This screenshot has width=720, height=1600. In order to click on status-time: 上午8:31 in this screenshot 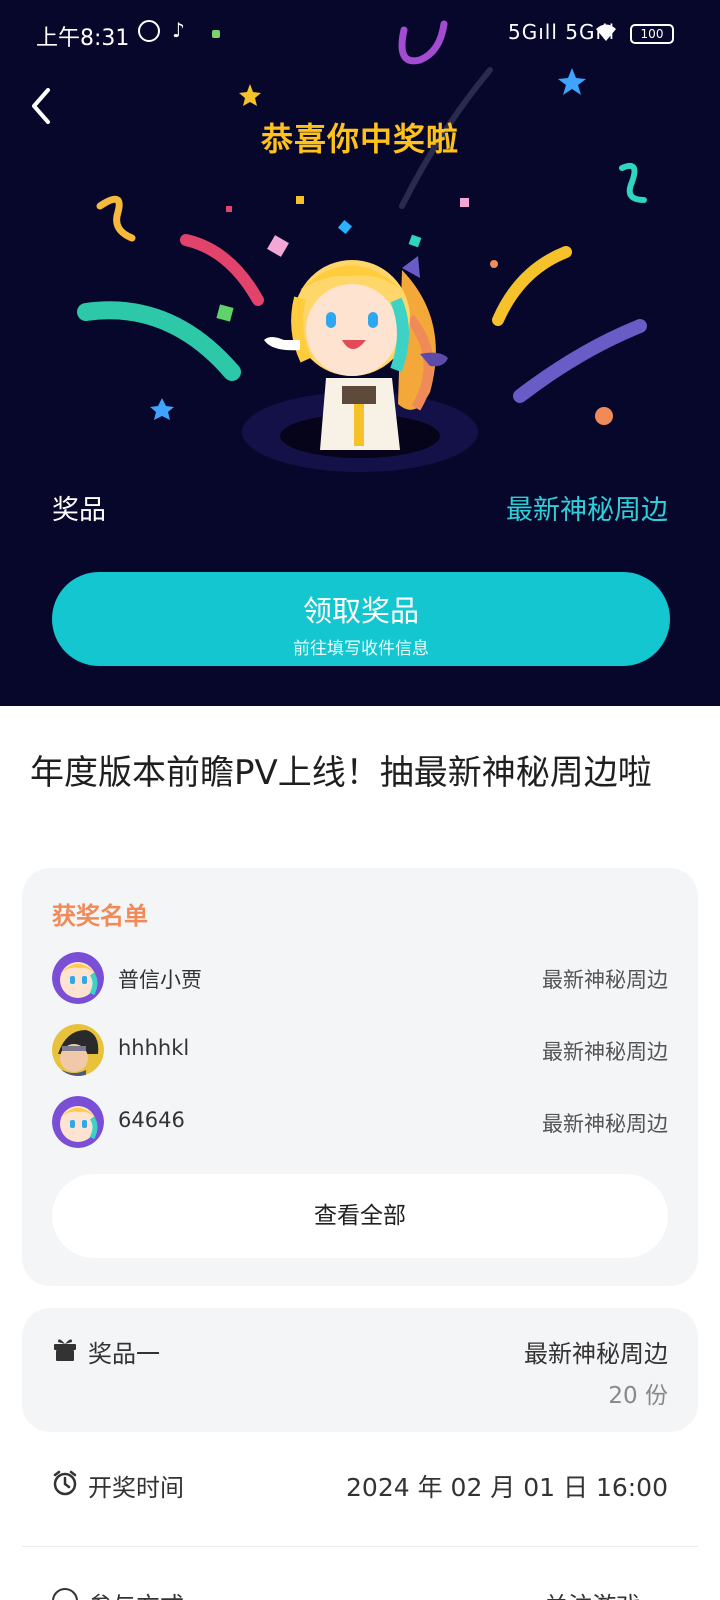, I will do `click(83, 38)`.